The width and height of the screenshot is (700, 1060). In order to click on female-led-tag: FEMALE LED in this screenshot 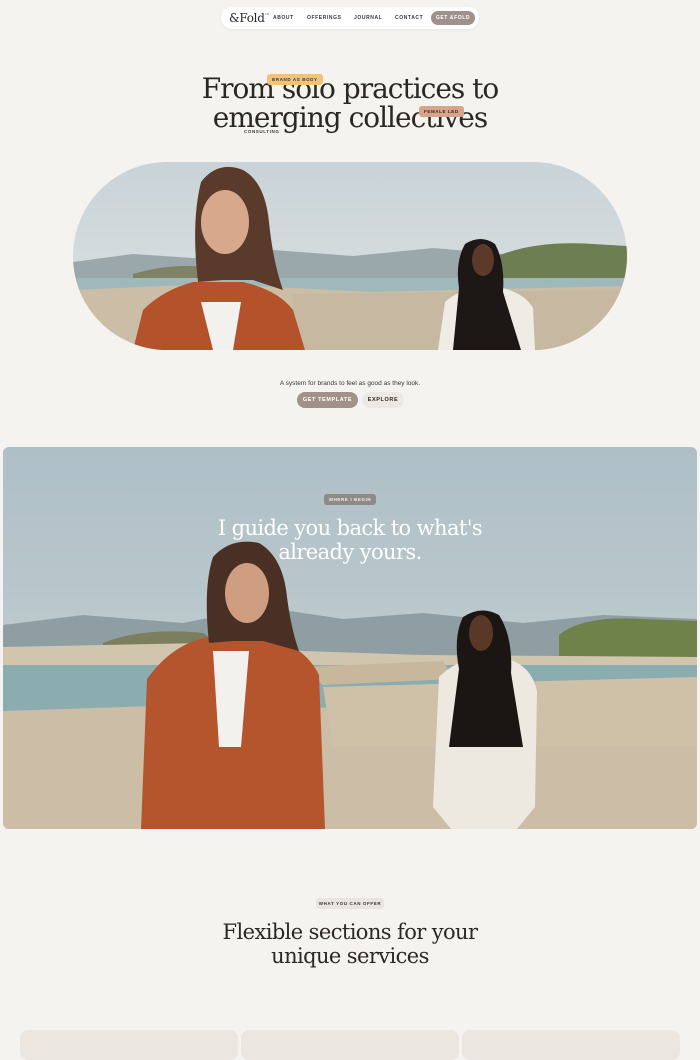, I will do `click(441, 111)`.